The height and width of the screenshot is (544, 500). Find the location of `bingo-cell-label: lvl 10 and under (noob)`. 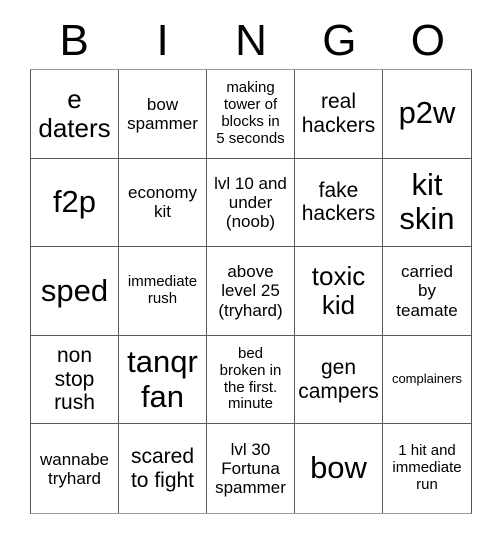

bingo-cell-label: lvl 10 and under (noob) is located at coordinates (250, 202).